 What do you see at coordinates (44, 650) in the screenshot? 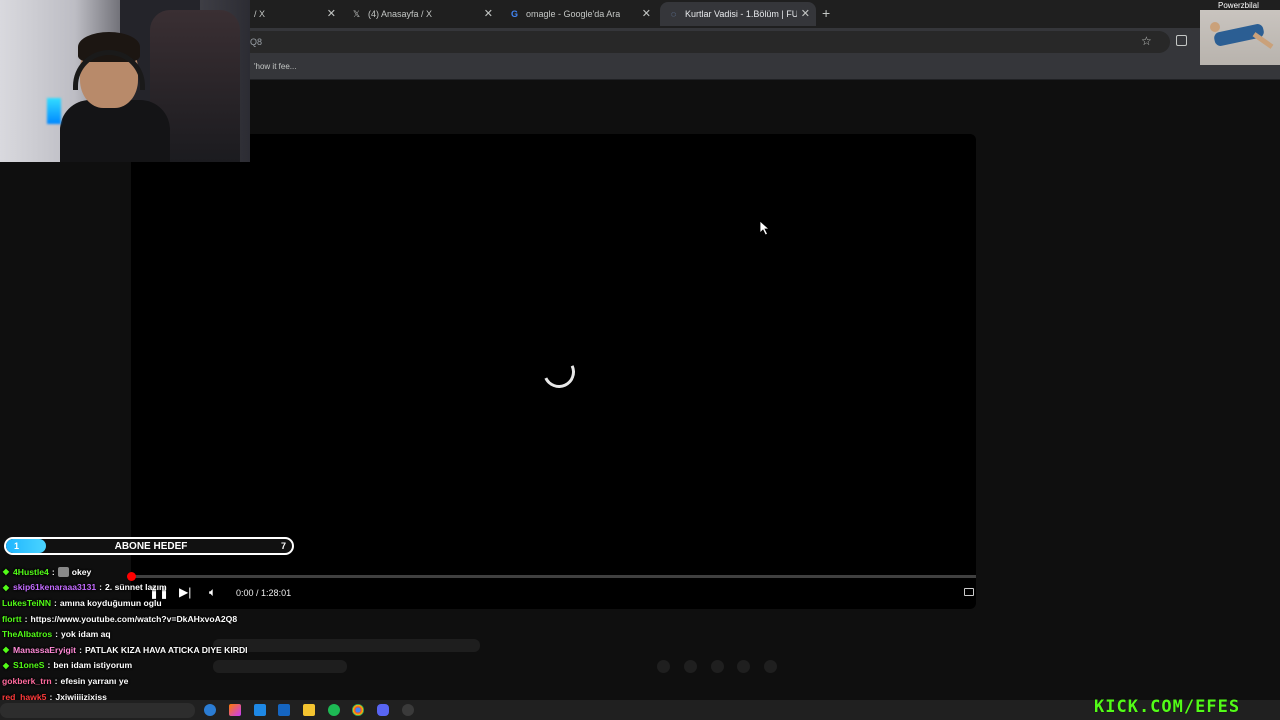
I see `chat-username: ManassaEryigit` at bounding box center [44, 650].